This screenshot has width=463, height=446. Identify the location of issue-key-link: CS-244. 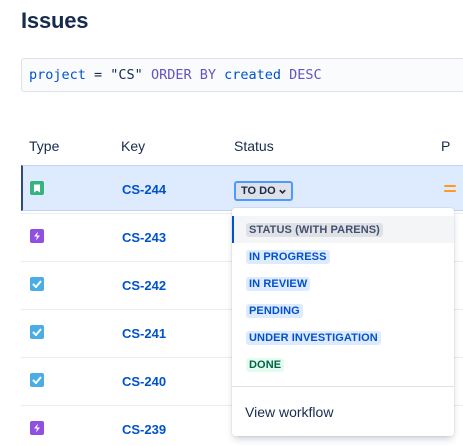
(144, 189).